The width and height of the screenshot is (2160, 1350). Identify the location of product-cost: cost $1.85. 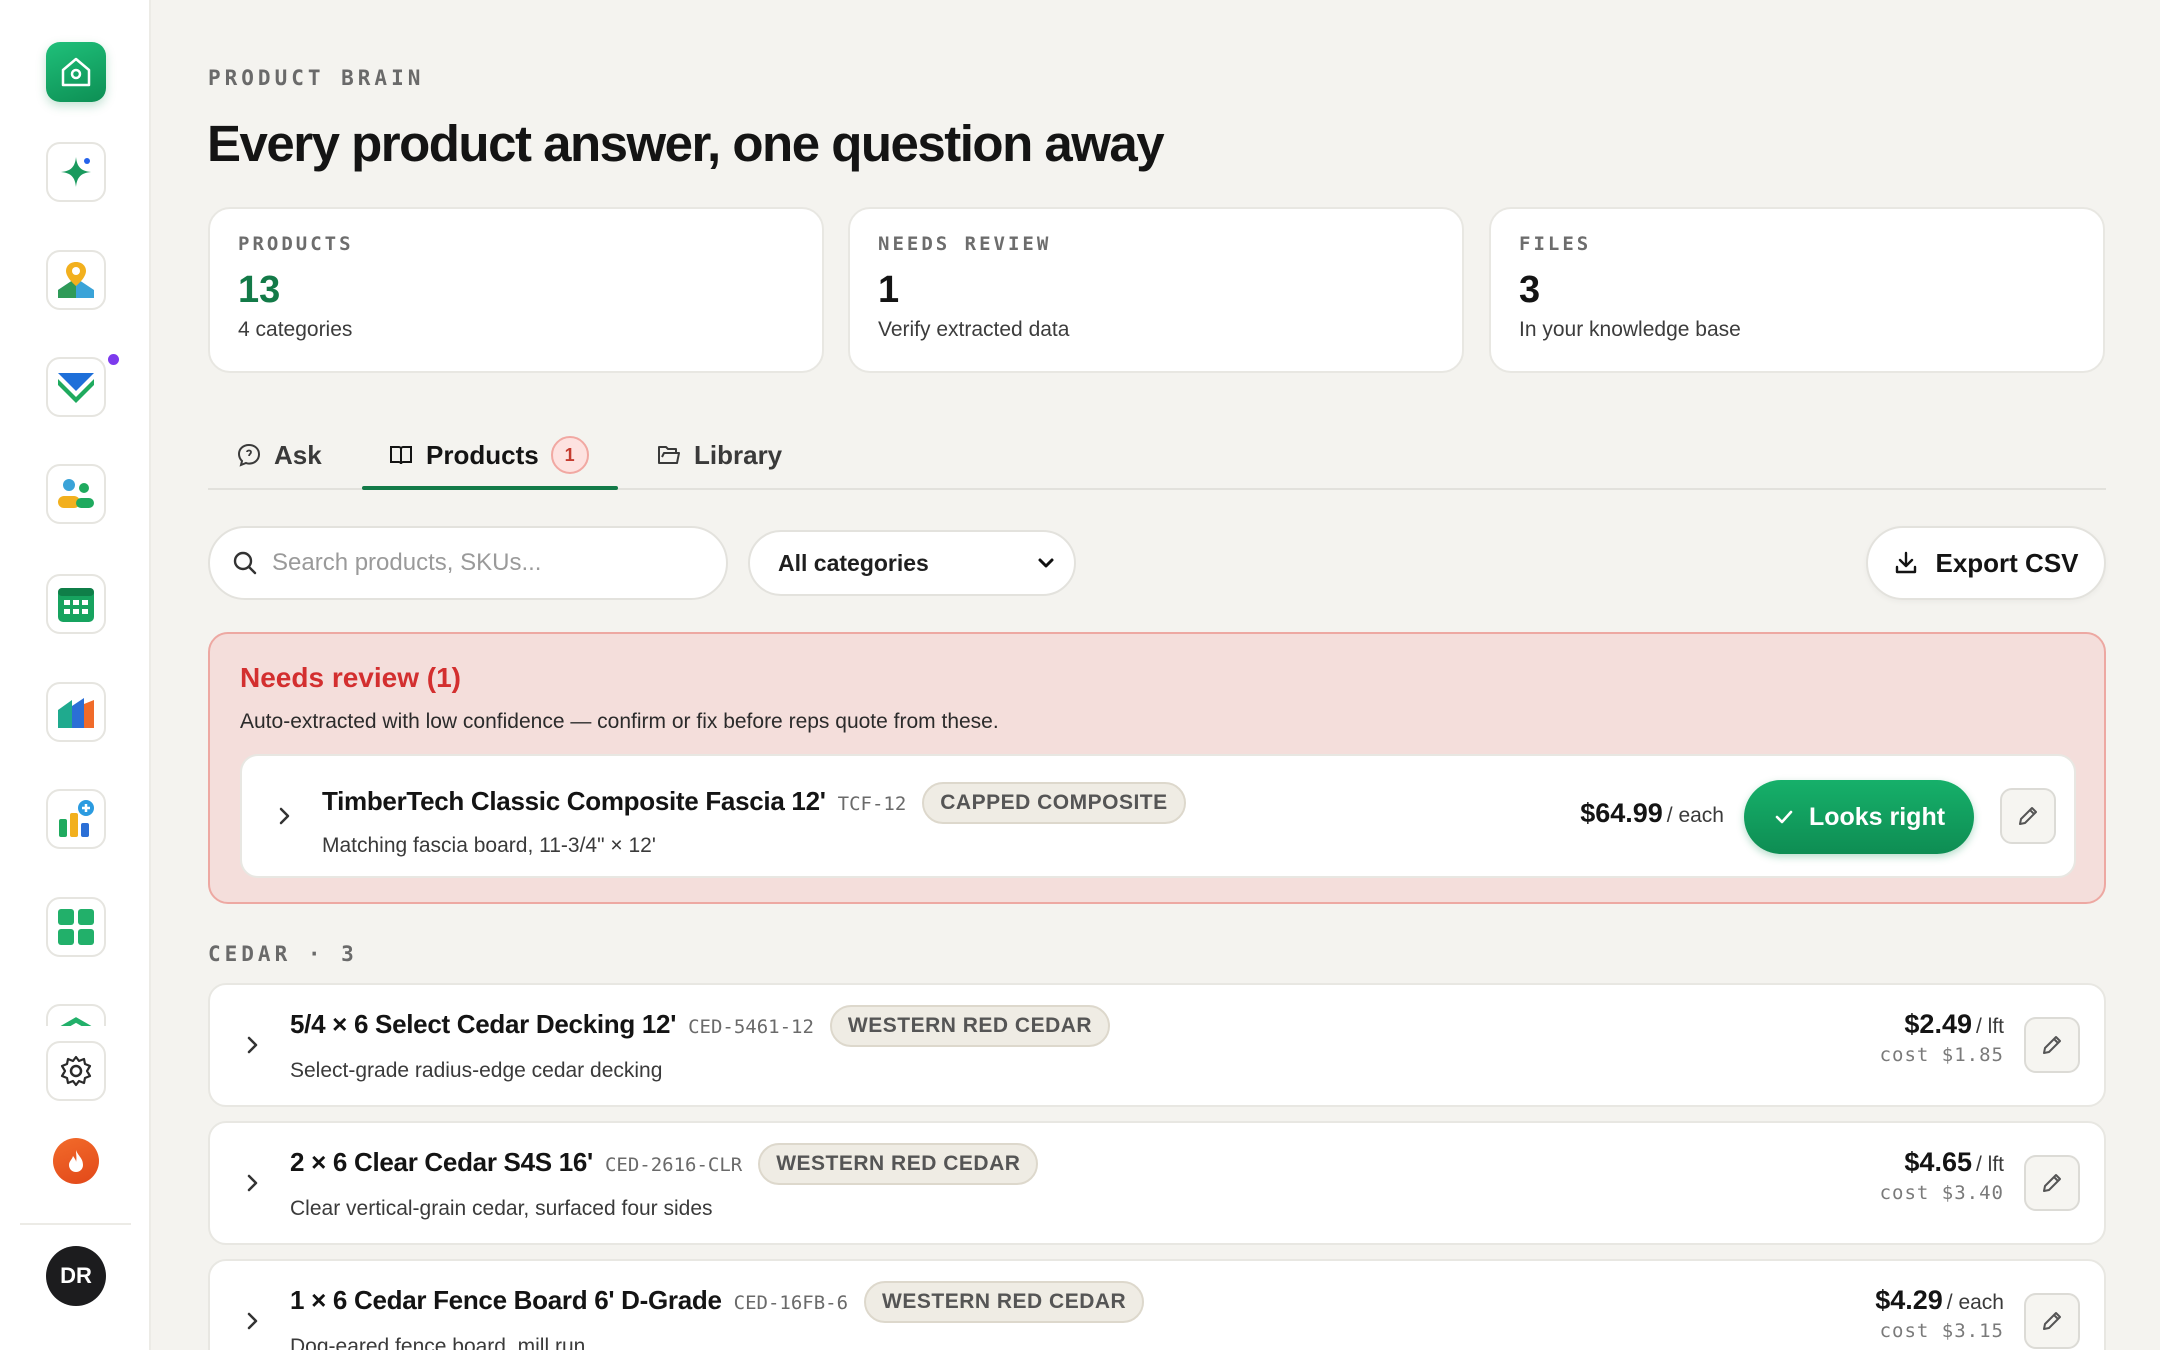
(1941, 1055).